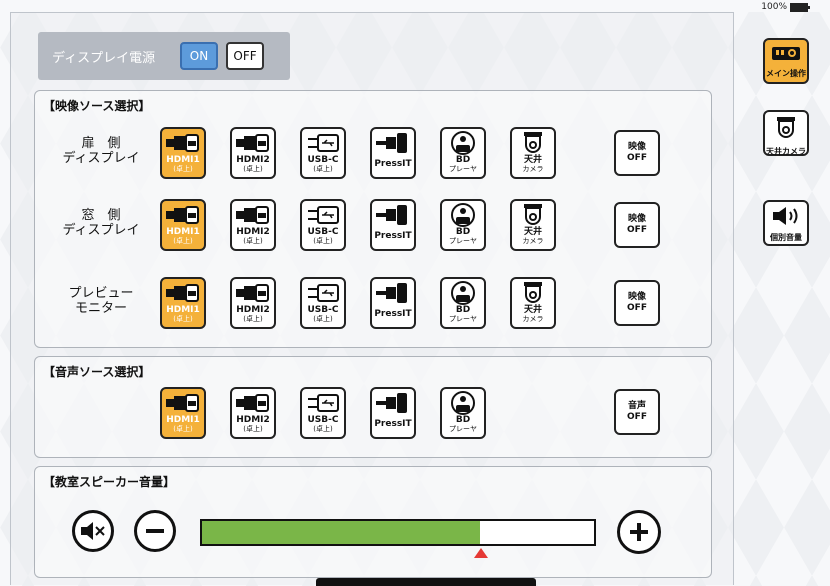  Describe the element at coordinates (774, 7) in the screenshot. I see `battery-text: 100%` at that location.